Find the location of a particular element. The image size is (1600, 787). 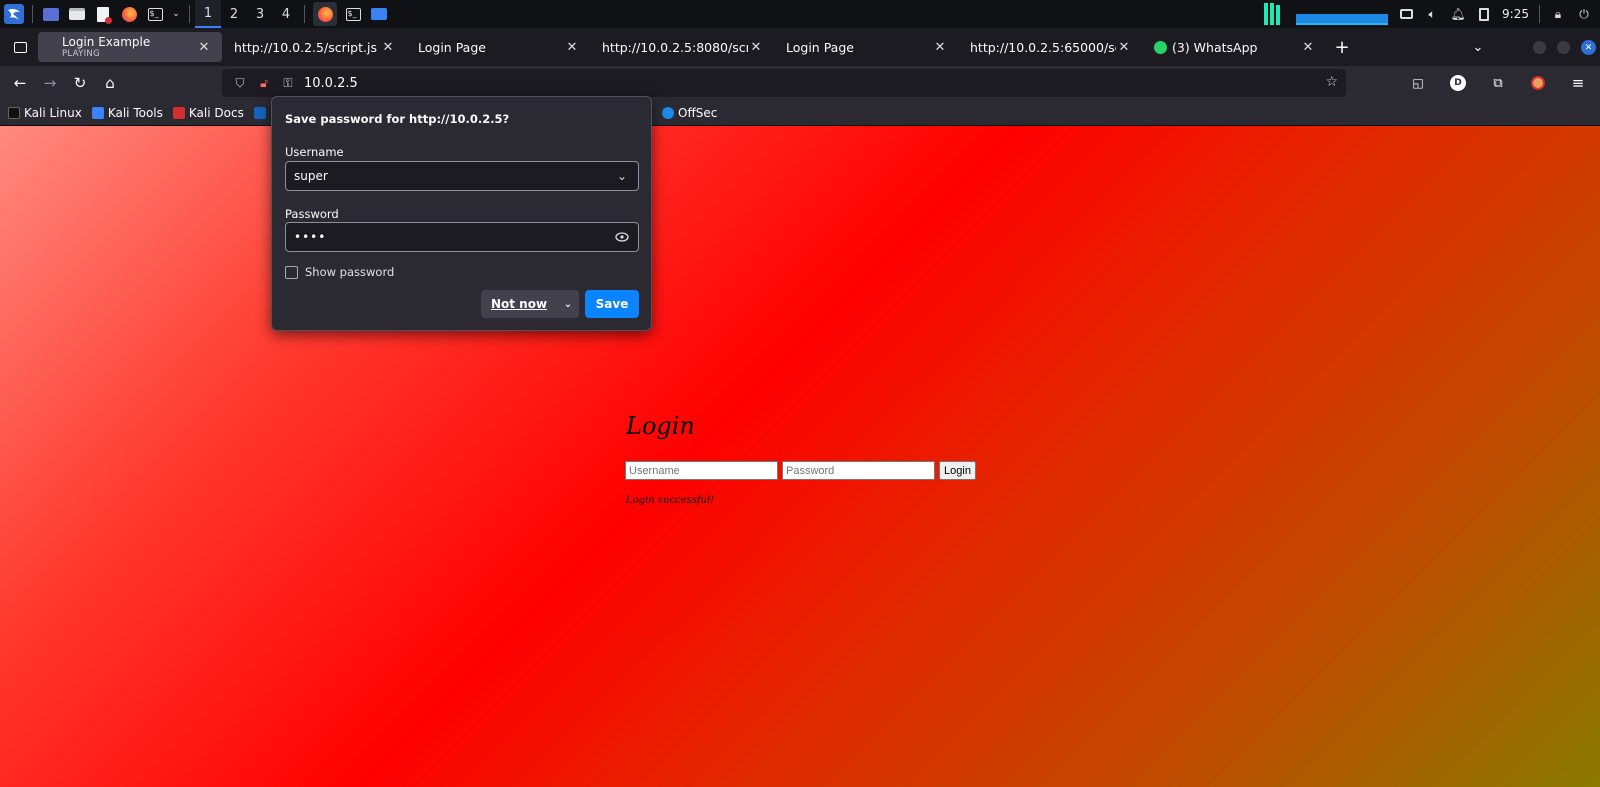

tab-login-example: Login Example PLAYING ✕ is located at coordinates (130, 47).